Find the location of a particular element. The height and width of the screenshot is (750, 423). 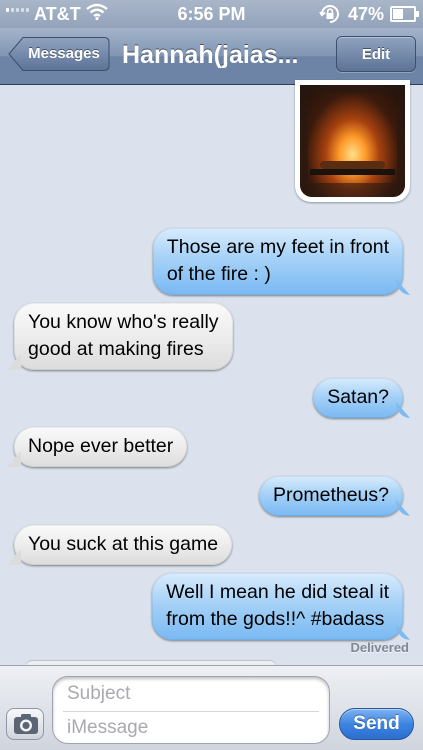

imessage-input is located at coordinates (193, 728).